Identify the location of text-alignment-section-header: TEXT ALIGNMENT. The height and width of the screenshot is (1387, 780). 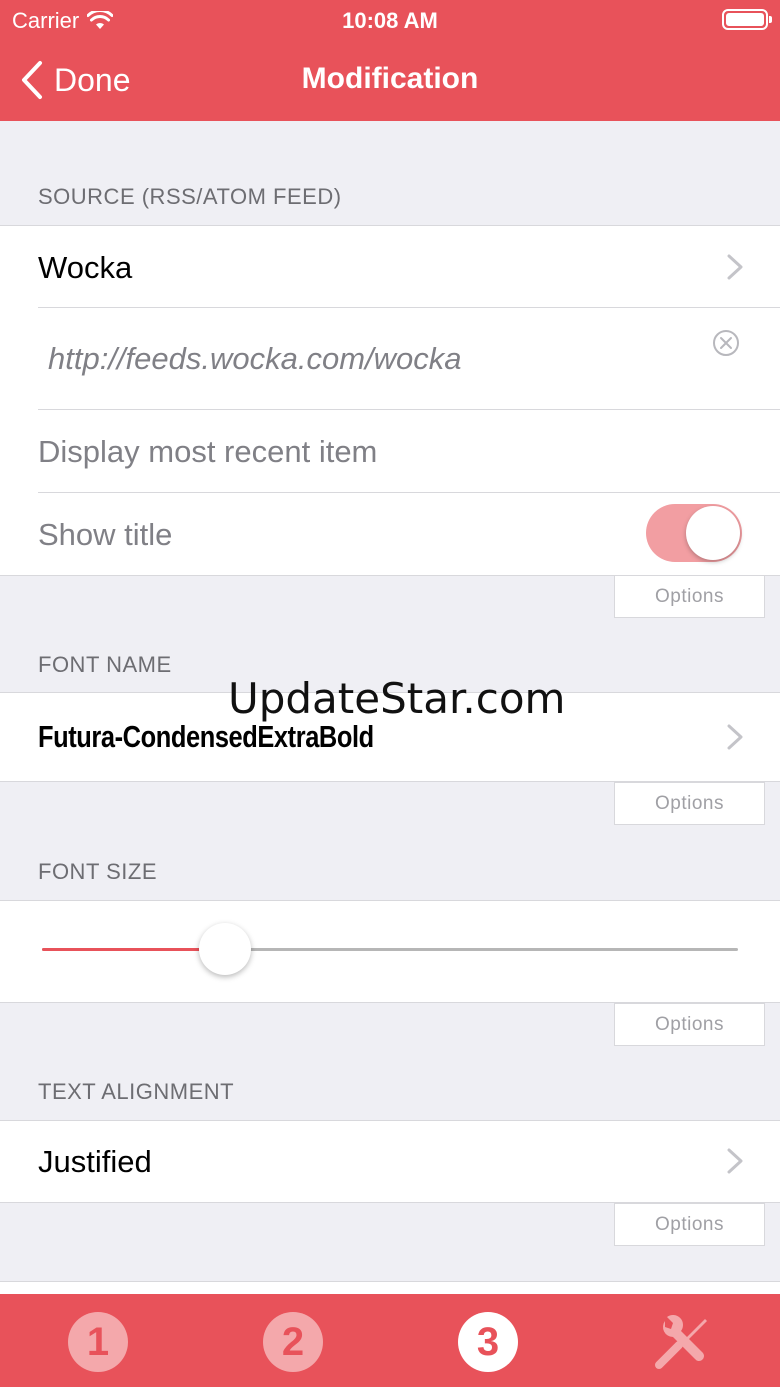
(136, 1091).